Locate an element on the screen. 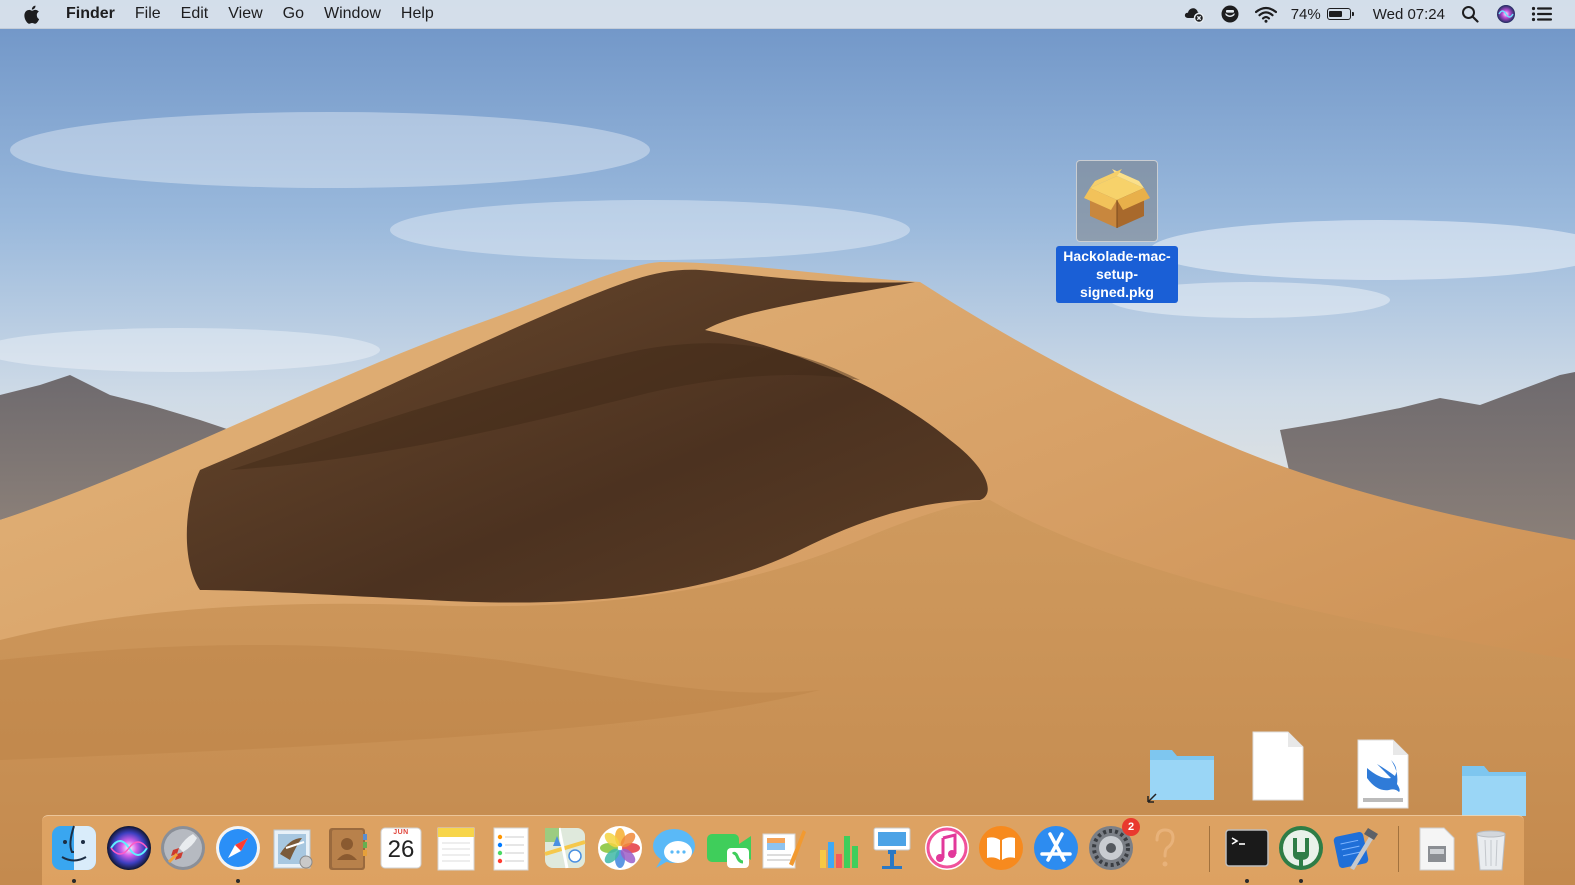 The image size is (1575, 885). menu-app-finder: Finder is located at coordinates (92, 14).